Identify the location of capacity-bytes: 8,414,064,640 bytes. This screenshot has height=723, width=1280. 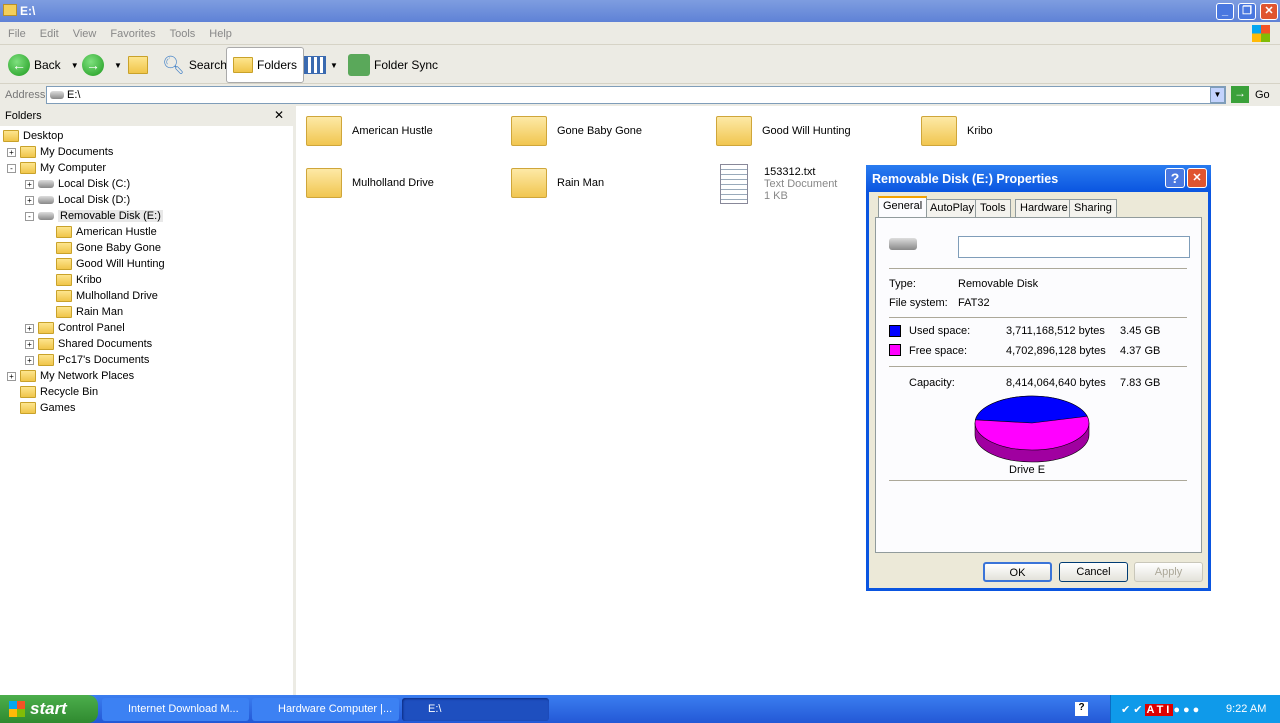
(1056, 383).